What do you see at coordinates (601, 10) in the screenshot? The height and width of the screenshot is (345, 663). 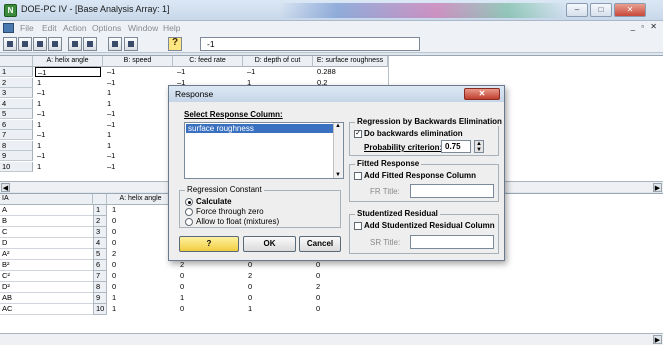 I see `maximize-button: □` at bounding box center [601, 10].